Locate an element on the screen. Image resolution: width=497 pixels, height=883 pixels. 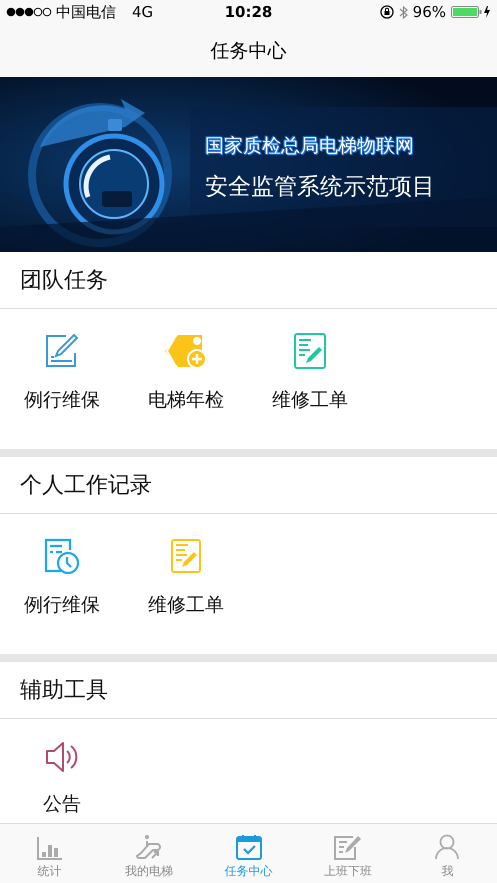
section-title: 团队任务 is located at coordinates (64, 281).